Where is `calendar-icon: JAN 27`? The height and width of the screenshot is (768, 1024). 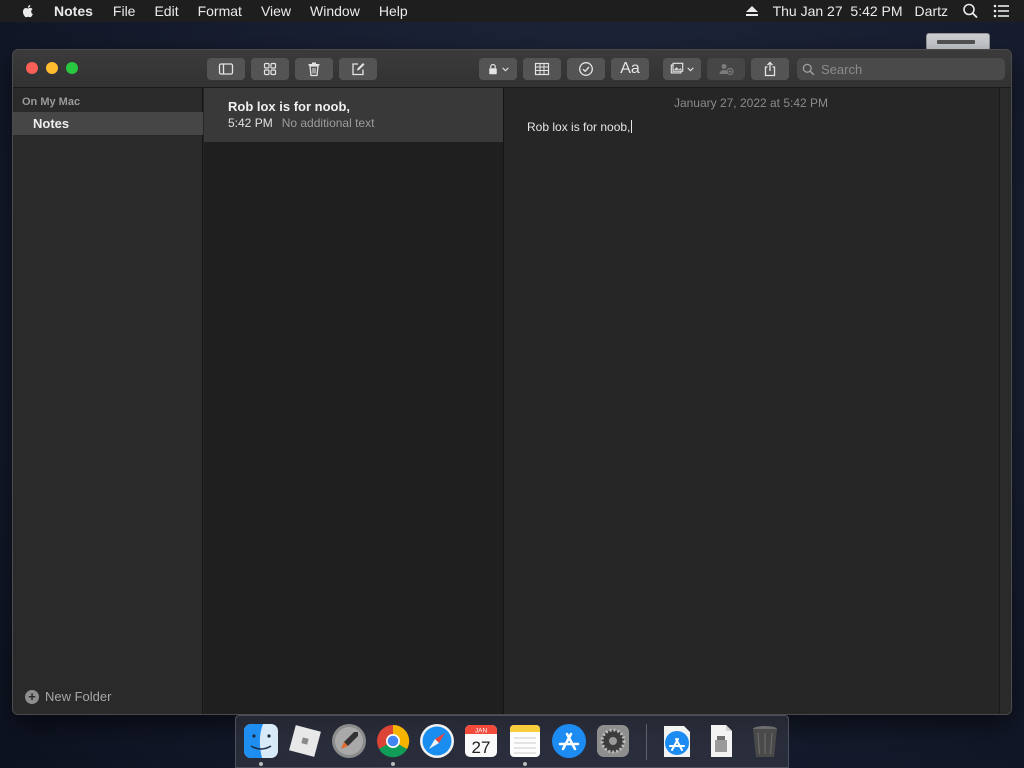 calendar-icon: JAN 27 is located at coordinates (481, 741).